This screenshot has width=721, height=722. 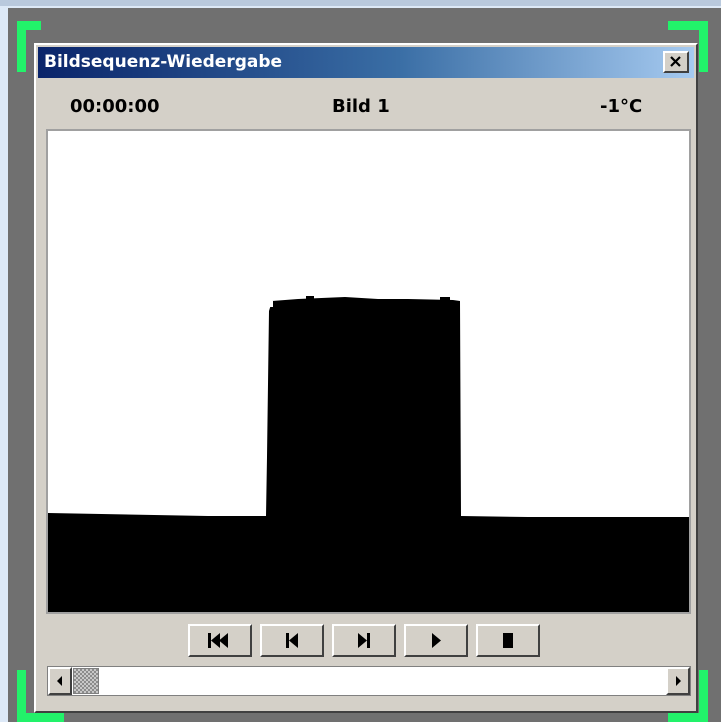 I want to click on temperature-display: -1°C, so click(x=621, y=106).